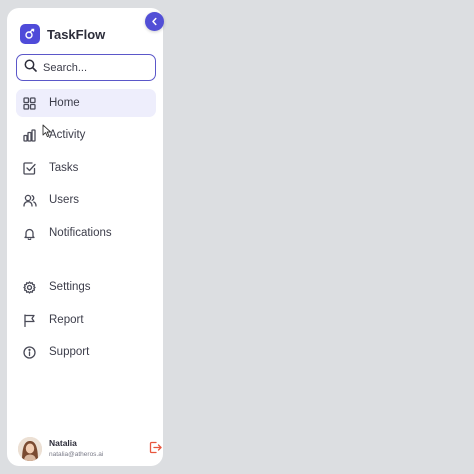 Image resolution: width=474 pixels, height=474 pixels. I want to click on sidebar-item-label: Support, so click(69, 352).